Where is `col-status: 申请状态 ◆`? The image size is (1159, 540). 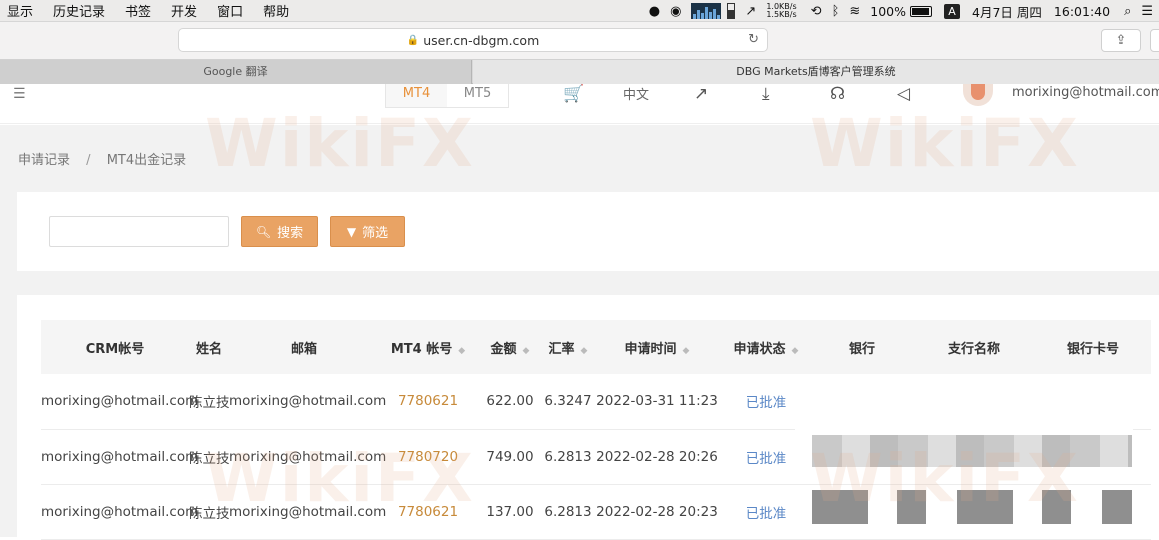
col-status: 申请状态 ◆ is located at coordinates (766, 347).